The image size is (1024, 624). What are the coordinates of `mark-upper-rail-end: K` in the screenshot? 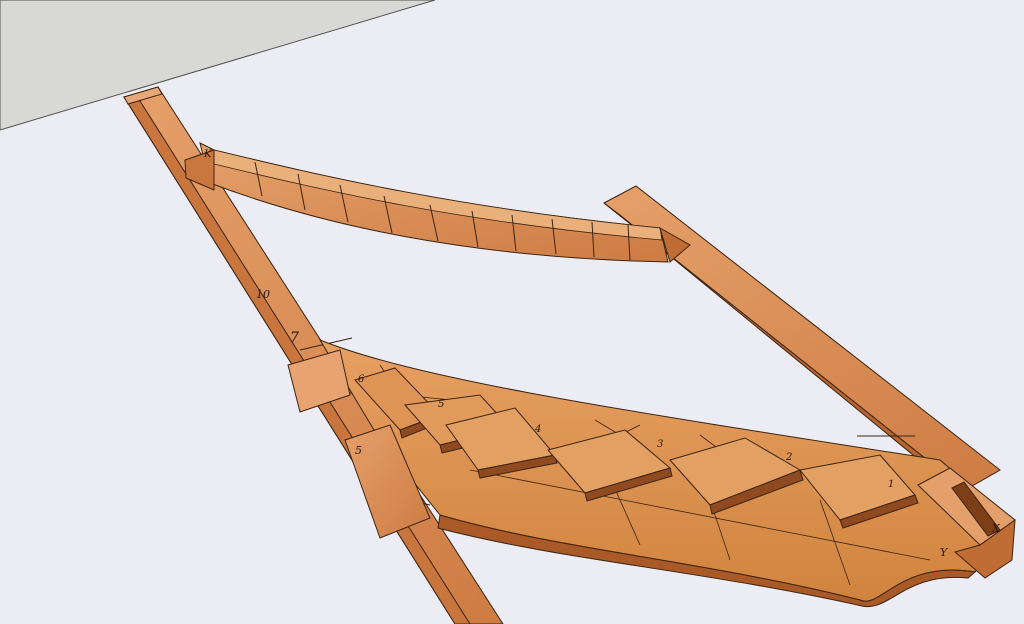 It's located at (207, 154).